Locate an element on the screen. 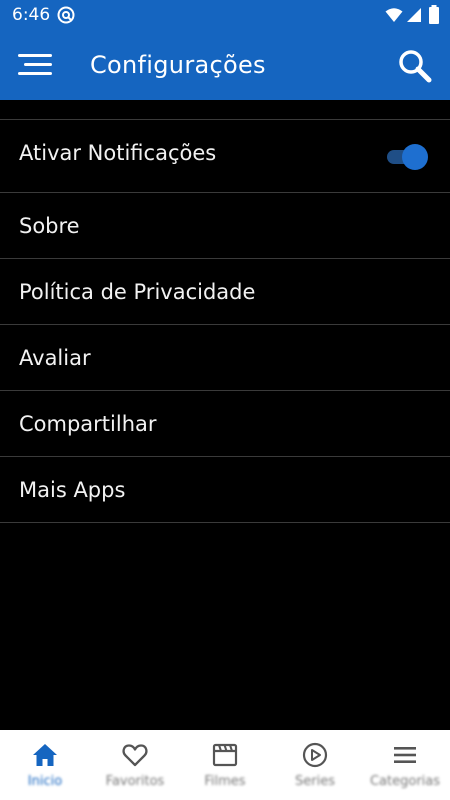 This screenshot has width=450, height=800. menu-lines-icon is located at coordinates (405, 755).